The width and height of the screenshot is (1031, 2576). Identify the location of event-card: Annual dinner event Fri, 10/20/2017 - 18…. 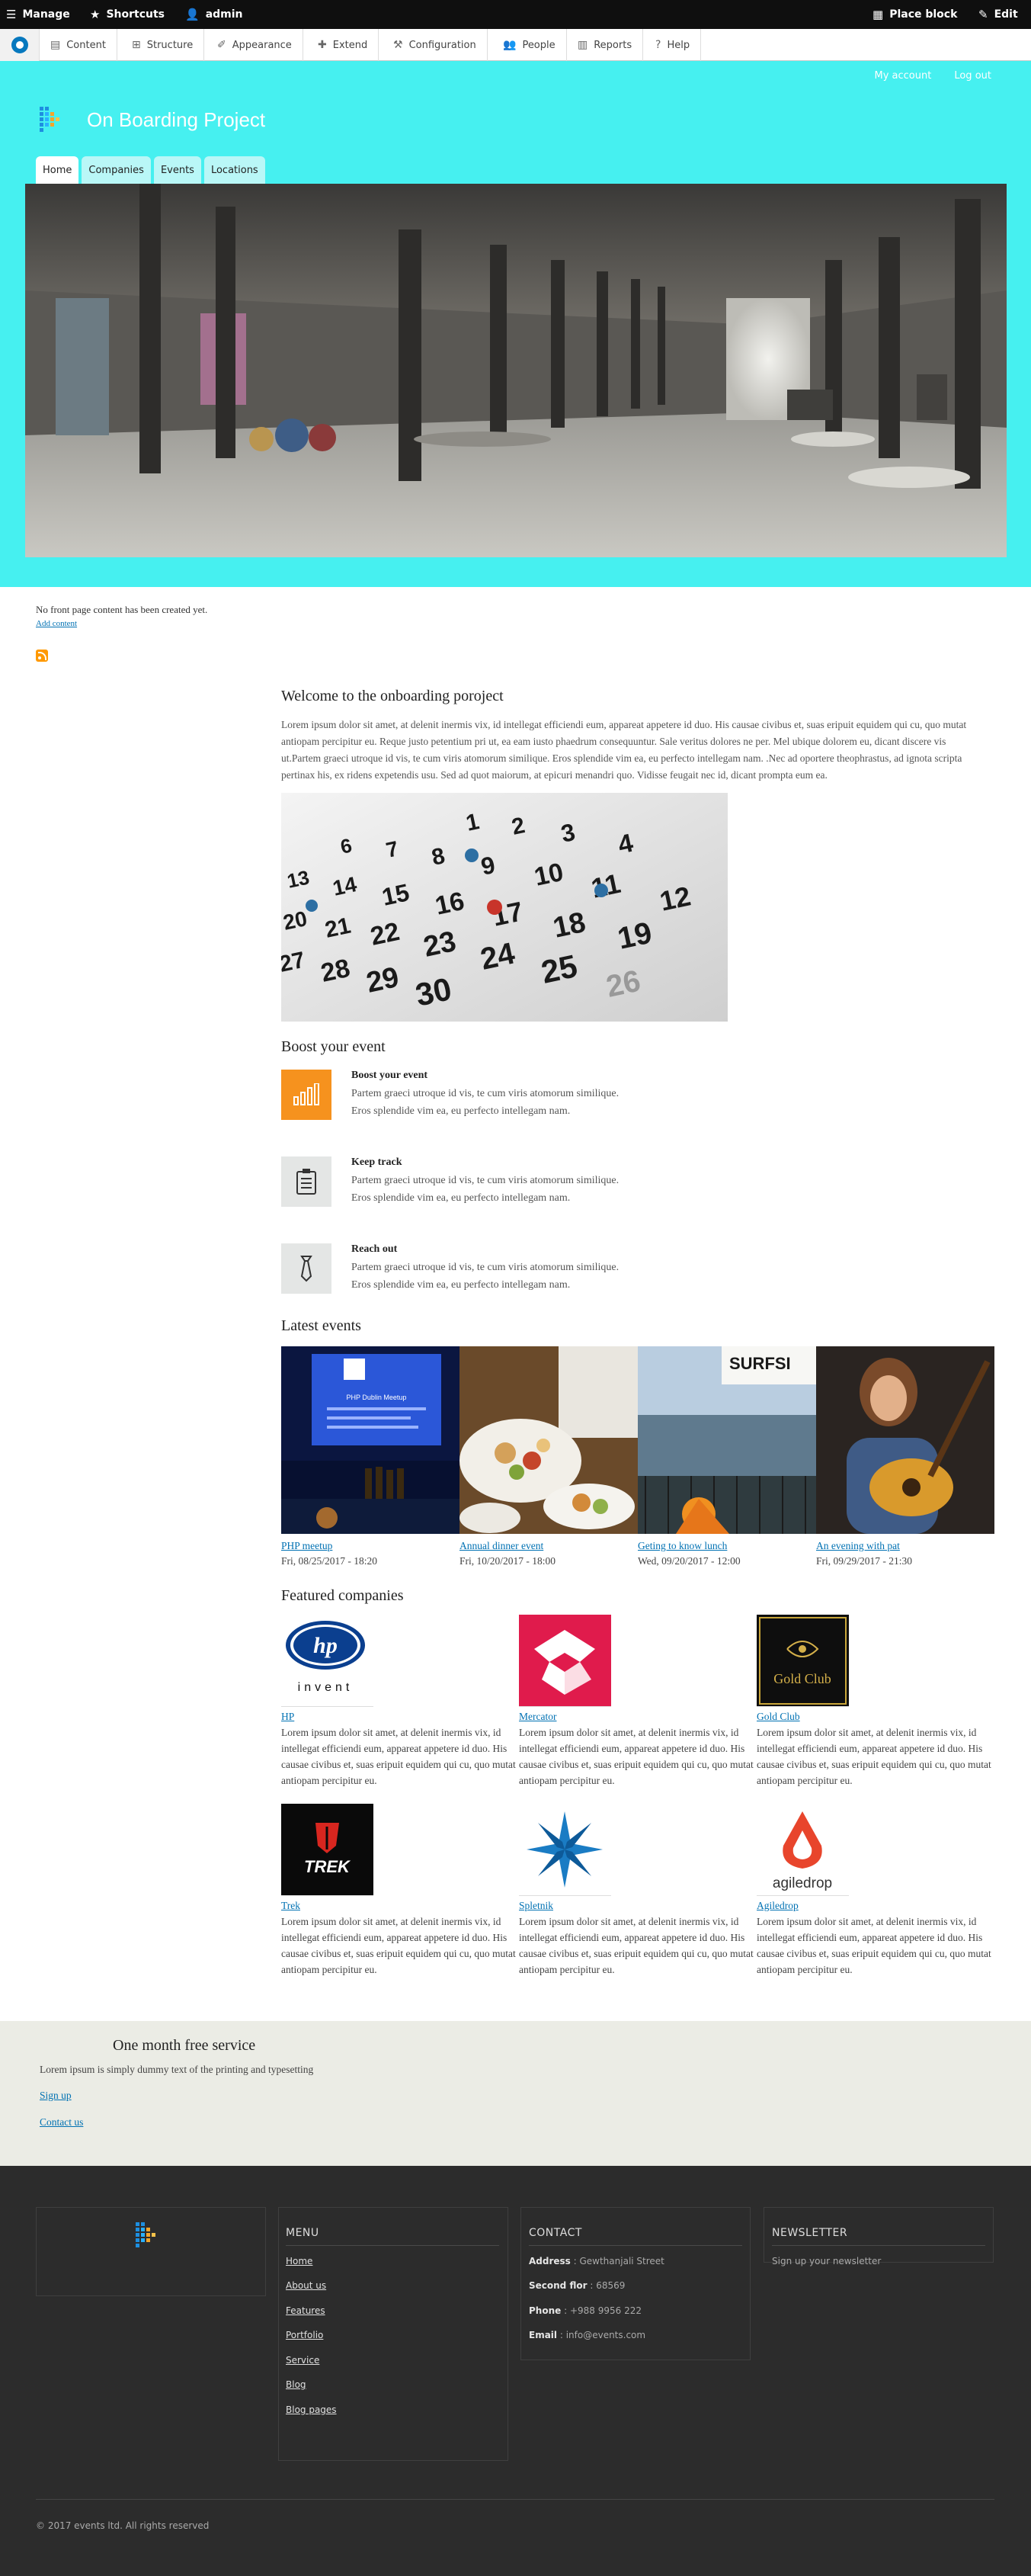
(548, 1456).